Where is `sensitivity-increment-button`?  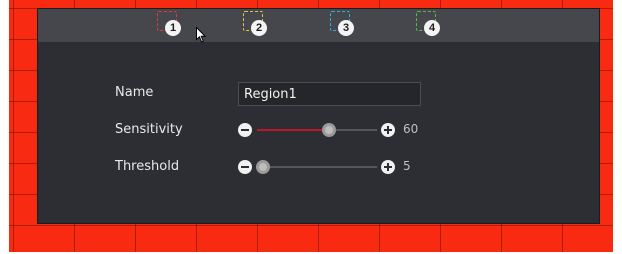
sensitivity-increment-button is located at coordinates (388, 130).